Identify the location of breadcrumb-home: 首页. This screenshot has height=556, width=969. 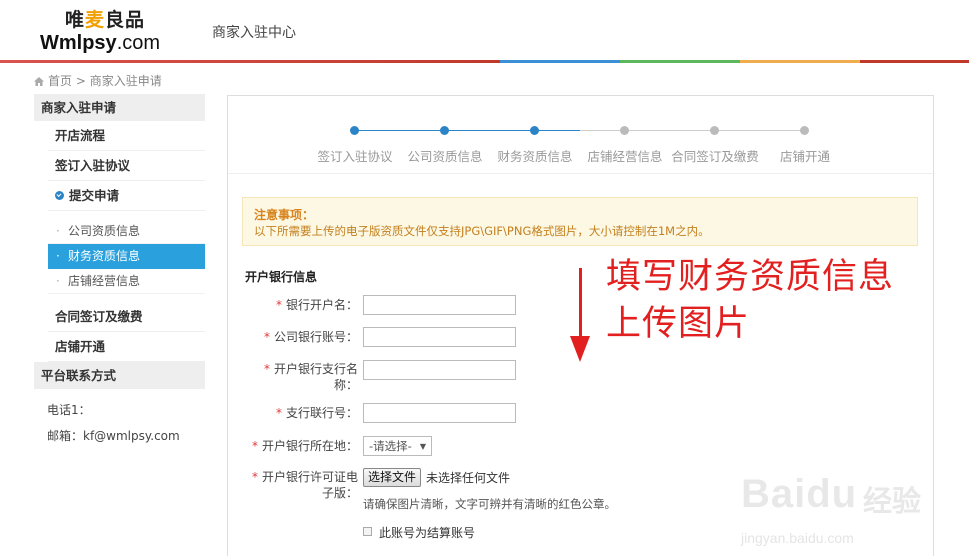
(60, 81).